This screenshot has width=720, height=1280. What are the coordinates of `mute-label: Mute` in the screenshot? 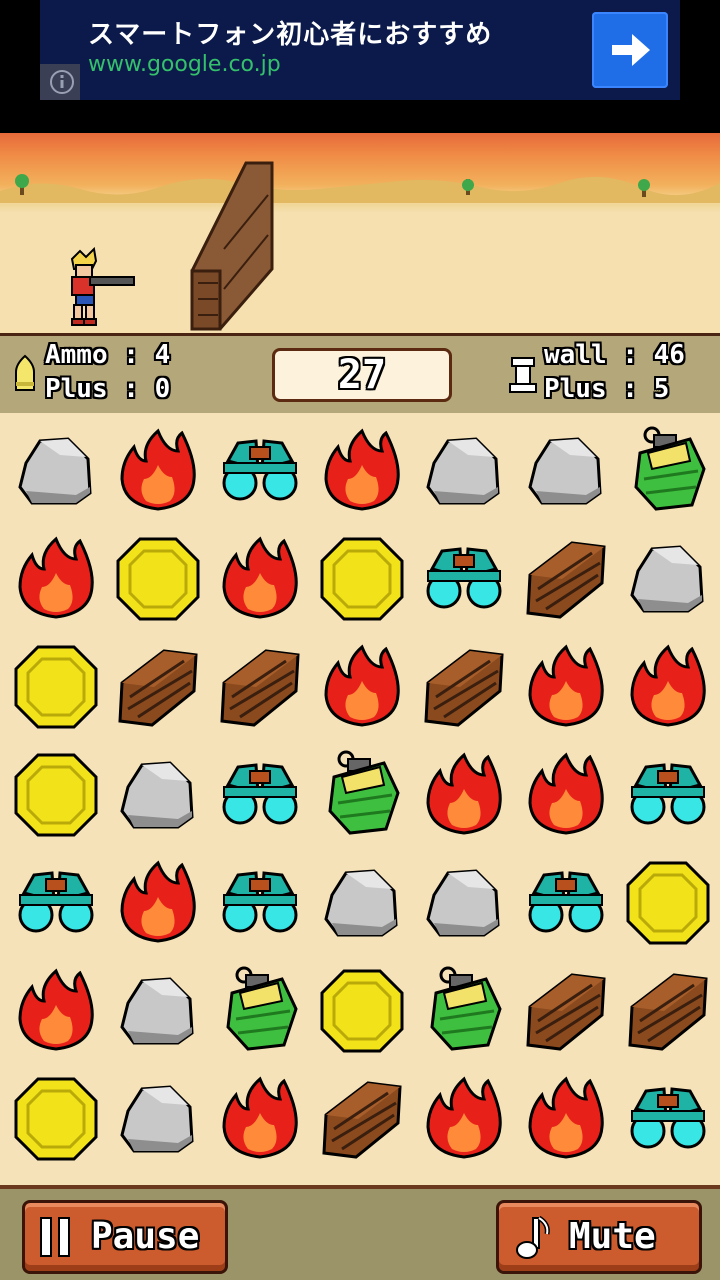 It's located at (612, 1236).